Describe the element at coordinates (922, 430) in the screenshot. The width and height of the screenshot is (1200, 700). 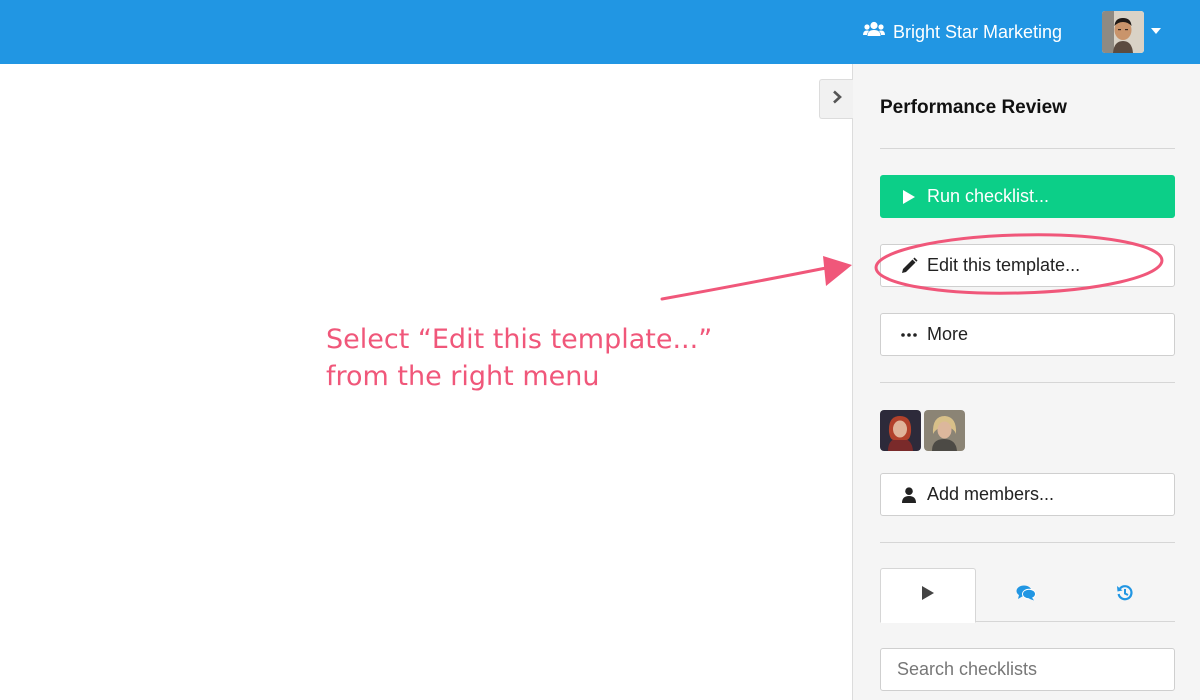
I see `member-avatars` at that location.